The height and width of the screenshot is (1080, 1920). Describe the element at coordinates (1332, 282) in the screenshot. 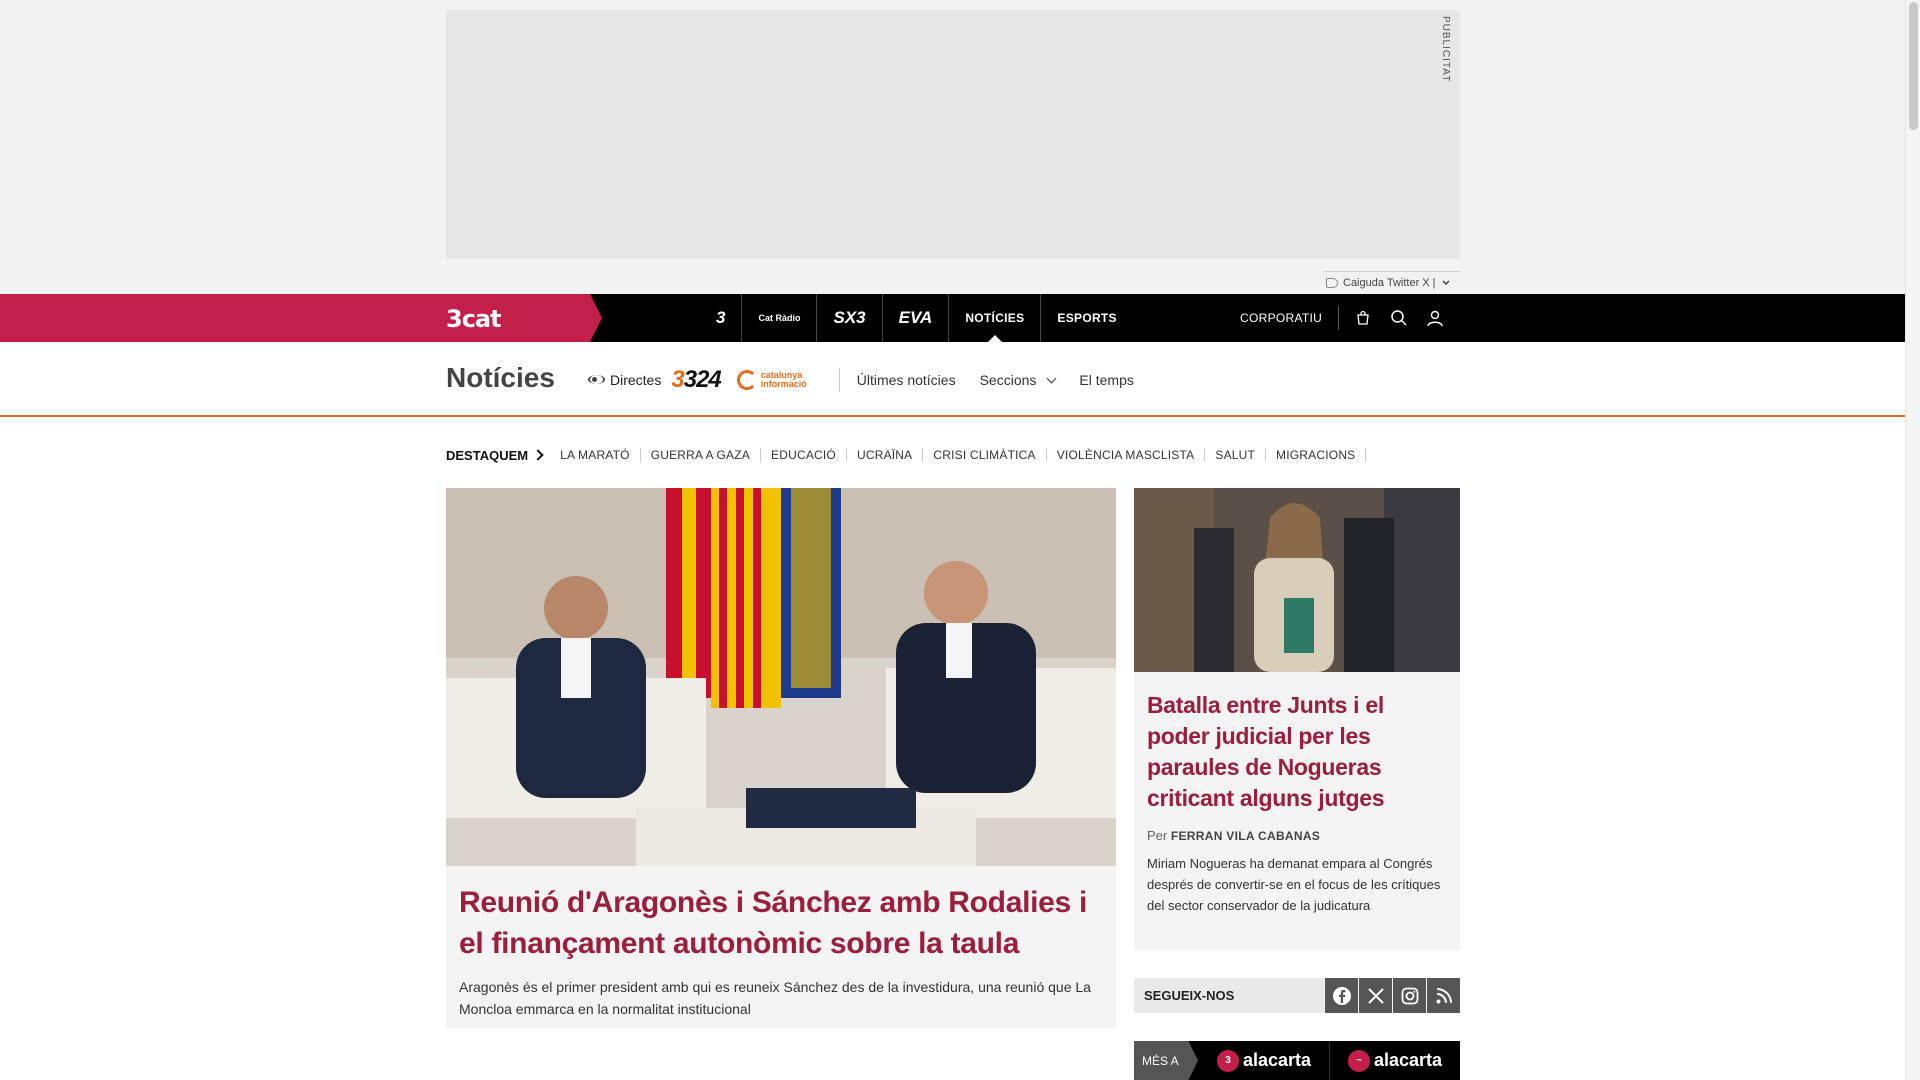

I see `tag-icon` at that location.